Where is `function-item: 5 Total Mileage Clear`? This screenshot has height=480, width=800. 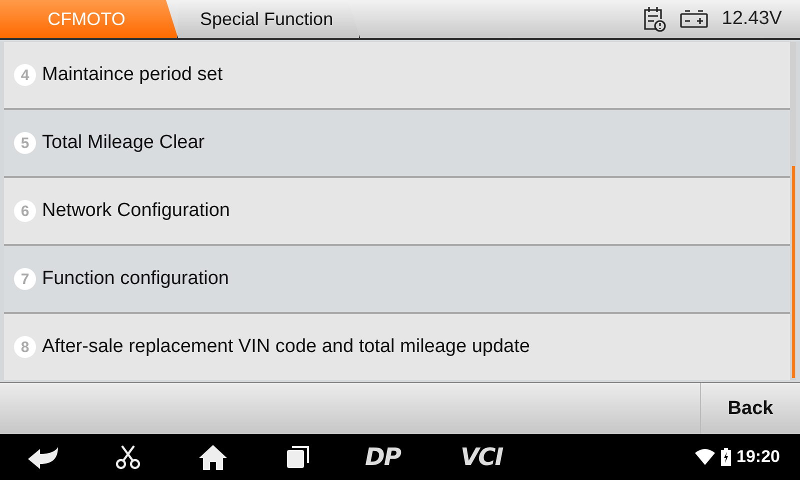 function-item: 5 Total Mileage Clear is located at coordinates (397, 143).